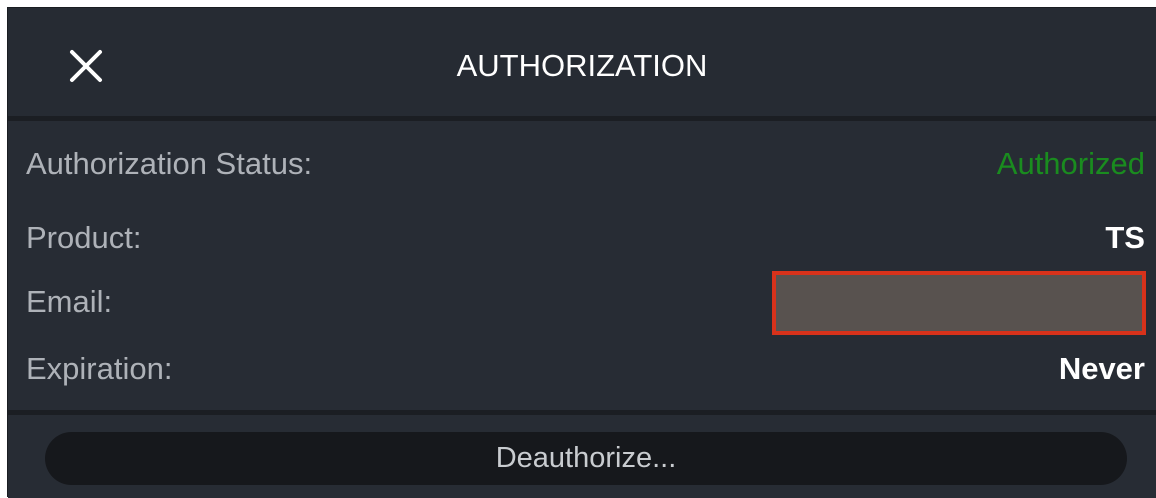  Describe the element at coordinates (69, 301) in the screenshot. I see `email-label: Email:` at that location.